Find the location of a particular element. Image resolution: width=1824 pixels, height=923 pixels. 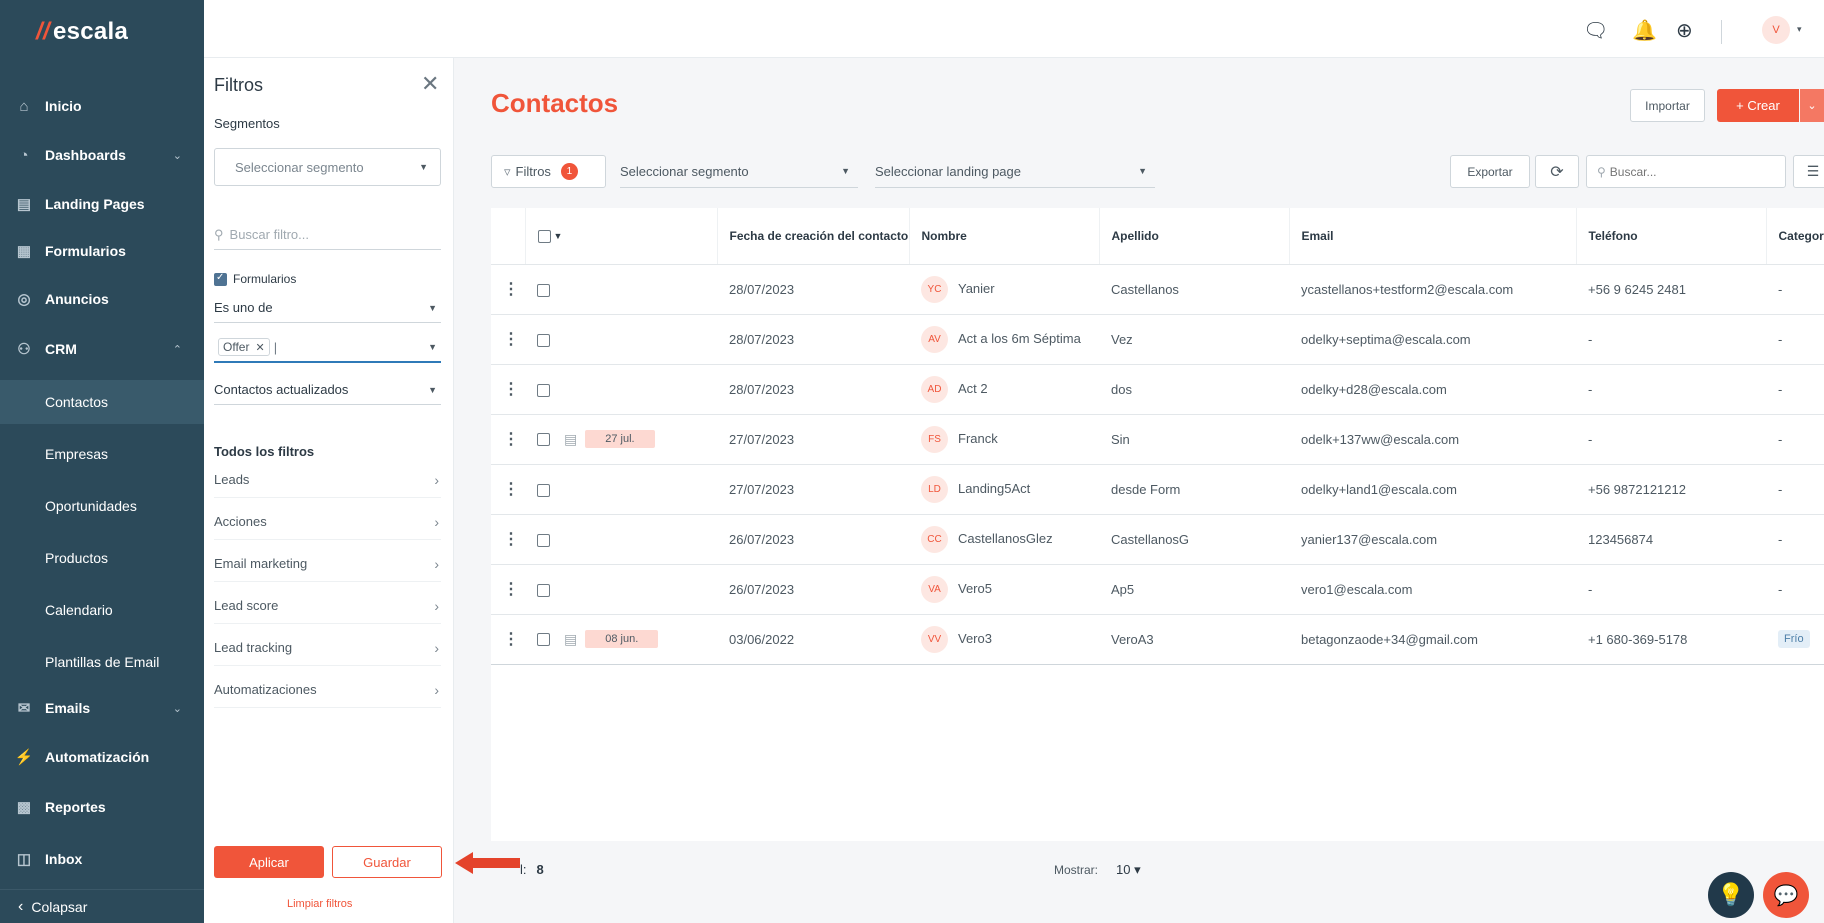

name-cell: AV Act a los 6m Séptima is located at coordinates (1004, 339).